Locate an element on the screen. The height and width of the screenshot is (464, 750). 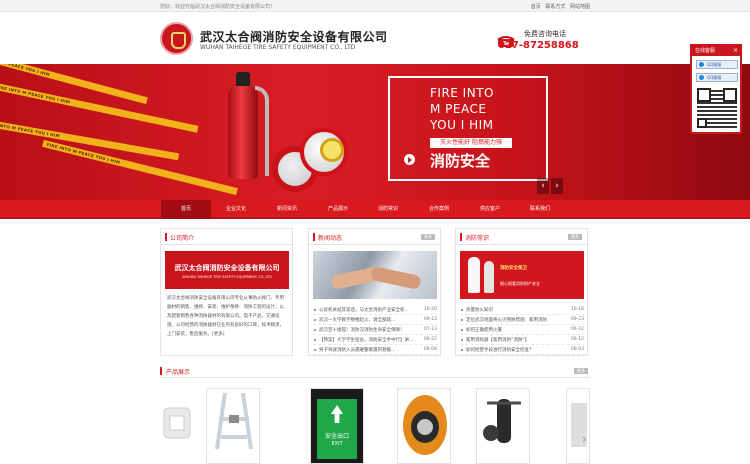
banner-tagline: 灭火性能好 阻燃能力强 is located at coordinates (471, 143).